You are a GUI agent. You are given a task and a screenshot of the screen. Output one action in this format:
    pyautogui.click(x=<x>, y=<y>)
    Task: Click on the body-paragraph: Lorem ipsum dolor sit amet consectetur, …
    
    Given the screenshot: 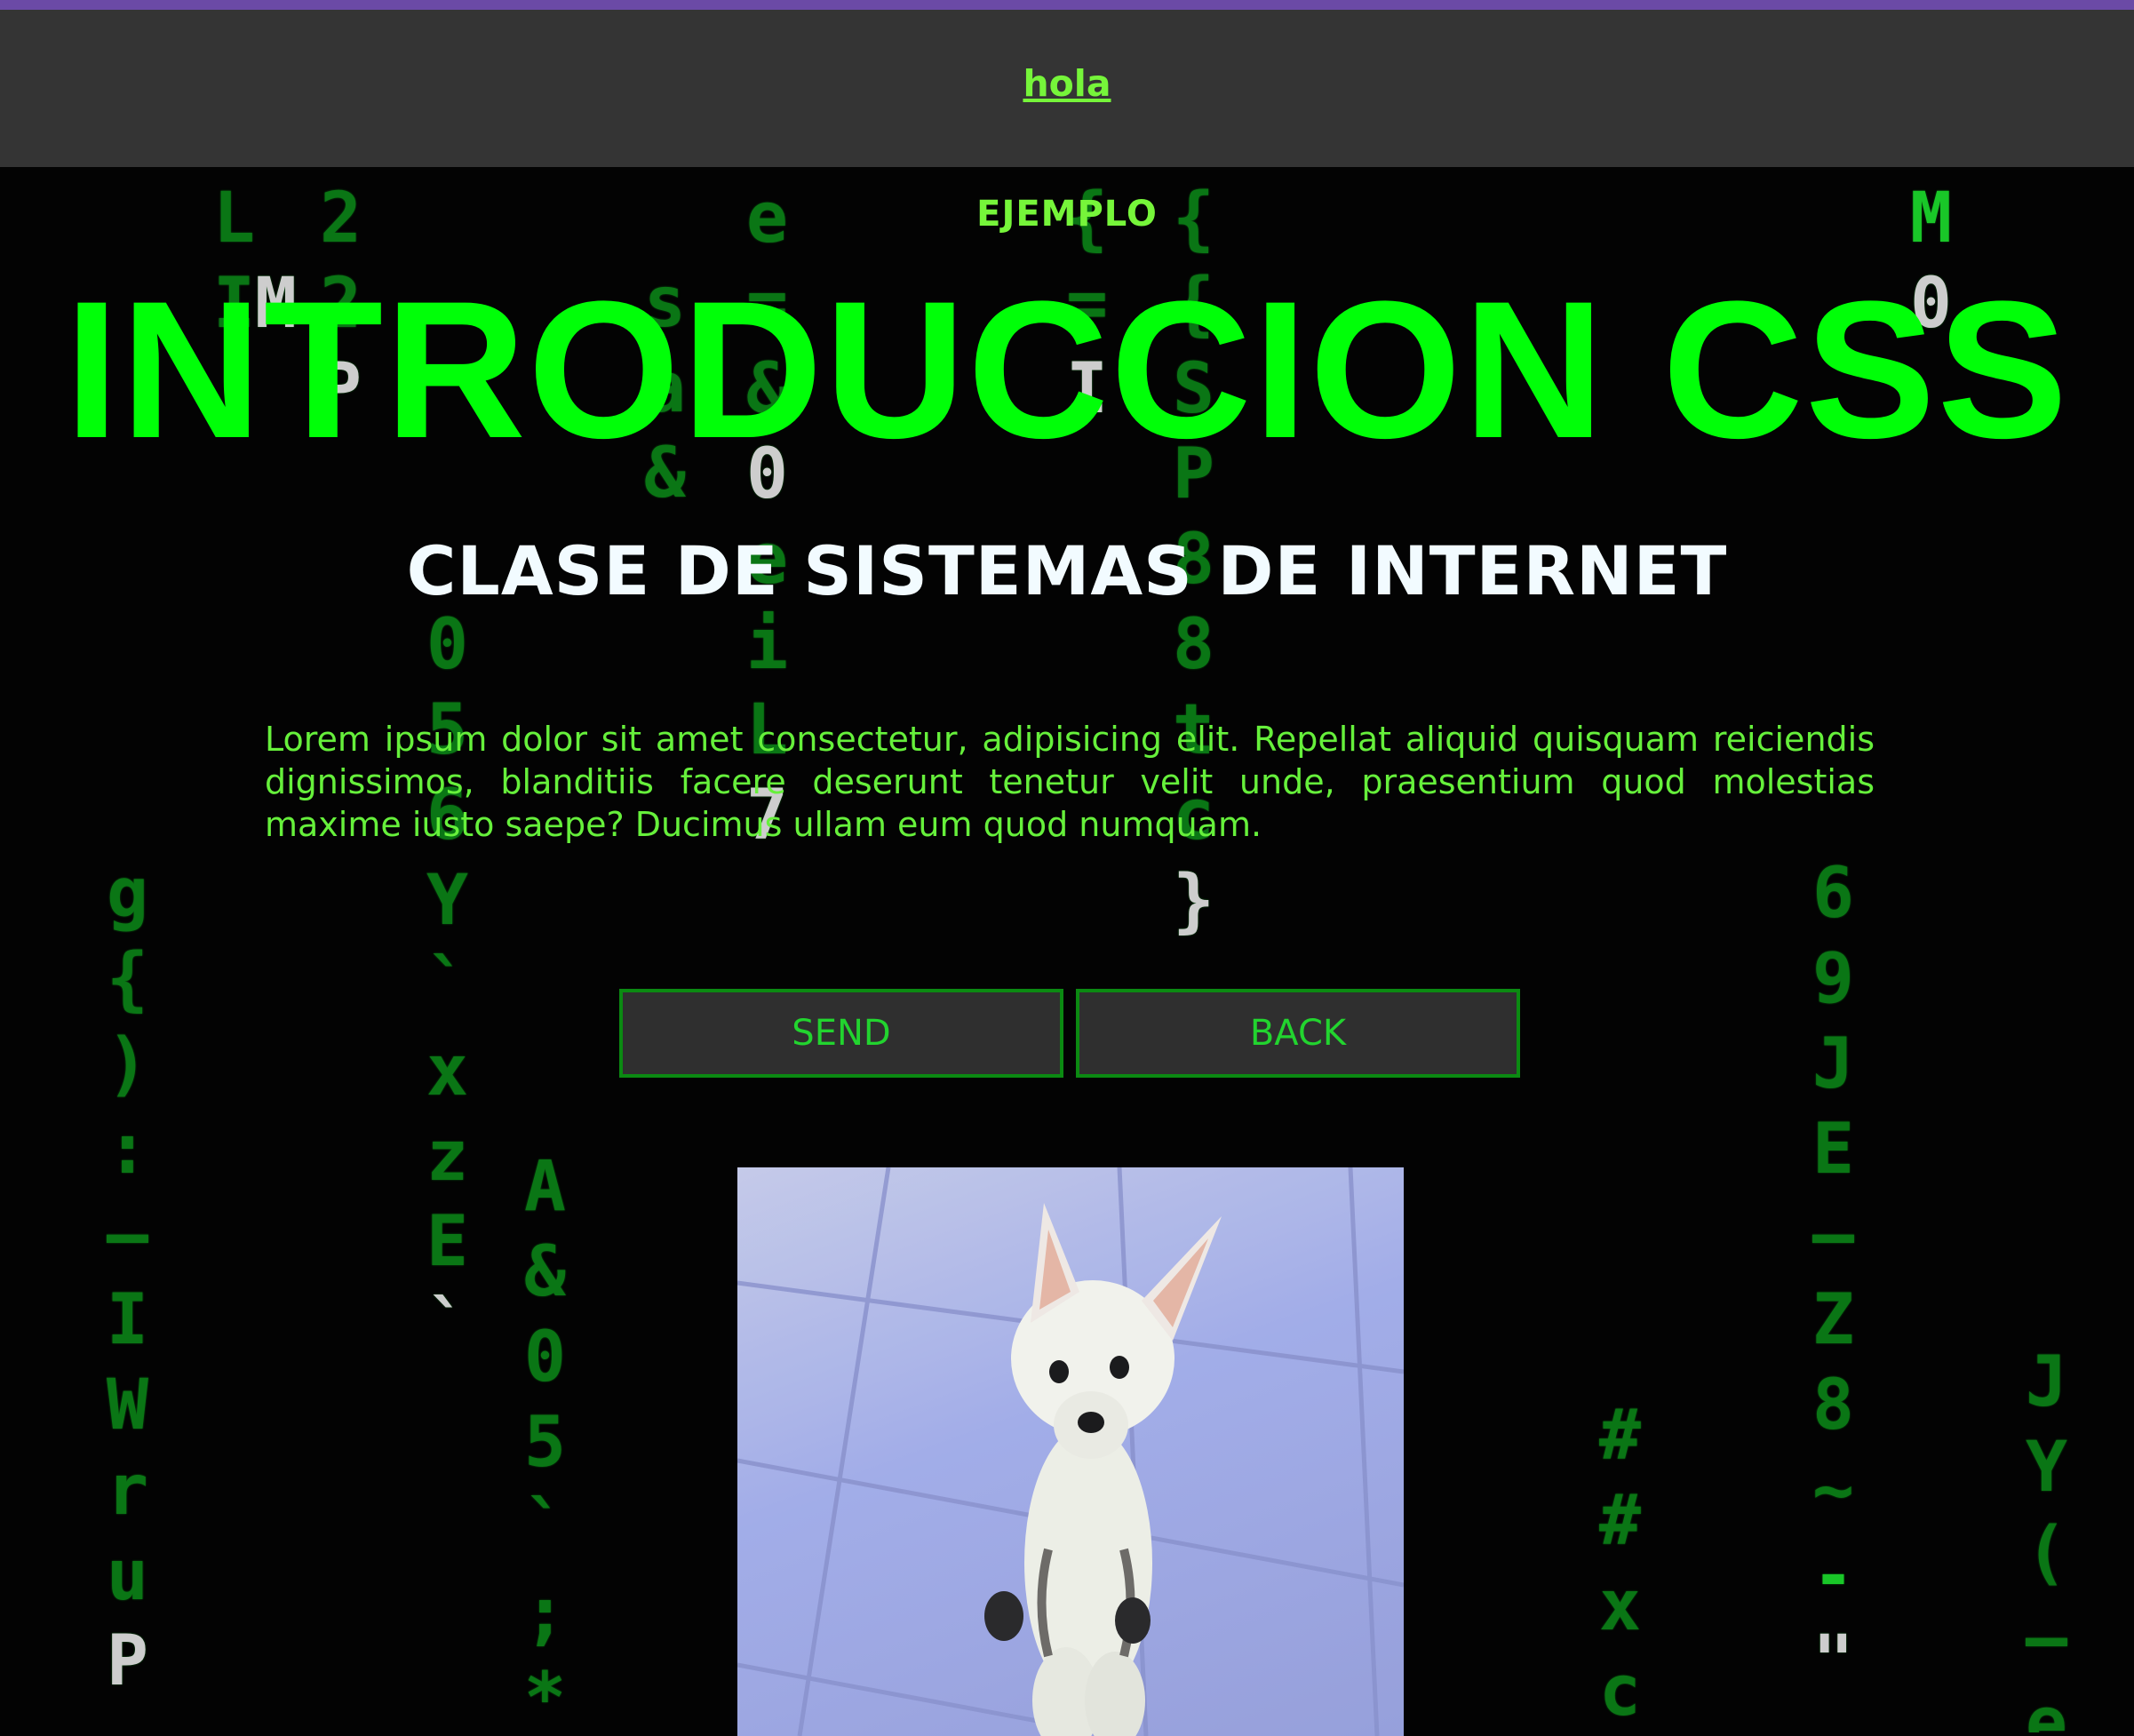 What is the action you would take?
    pyautogui.click(x=1070, y=782)
    